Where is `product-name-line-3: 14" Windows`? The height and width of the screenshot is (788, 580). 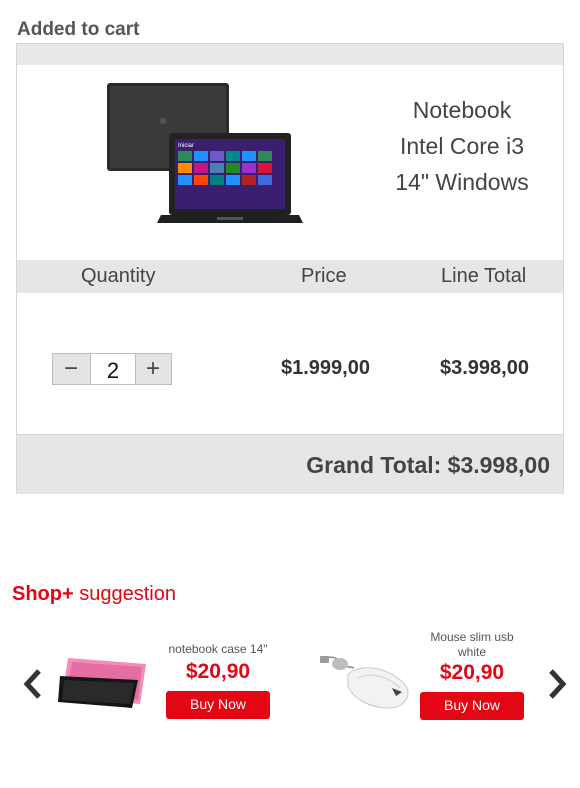 product-name-line-3: 14" Windows is located at coordinates (462, 182).